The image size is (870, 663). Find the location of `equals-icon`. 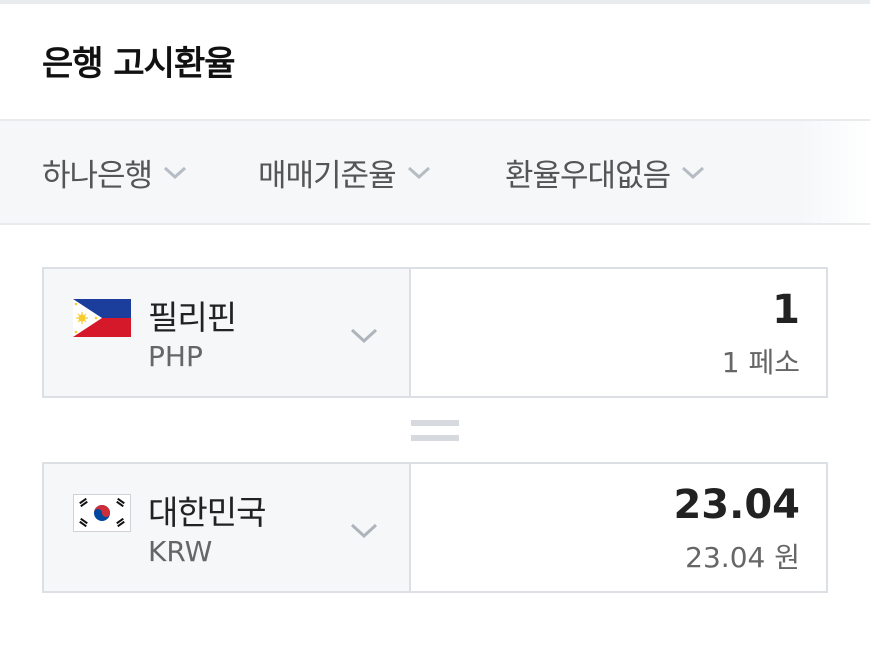

equals-icon is located at coordinates (435, 432).